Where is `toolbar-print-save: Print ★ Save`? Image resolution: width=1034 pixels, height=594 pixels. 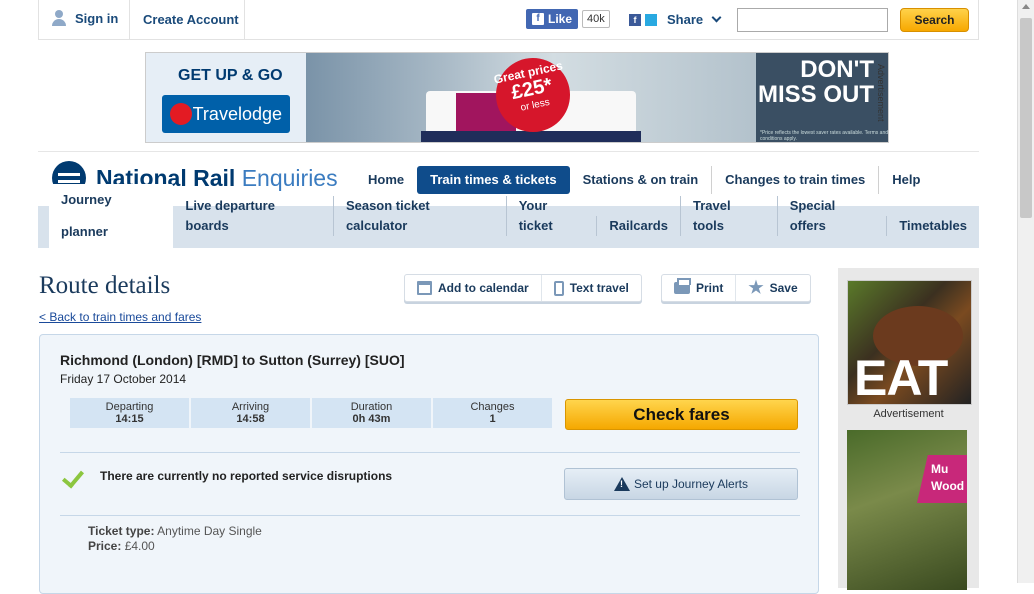 toolbar-print-save: Print ★ Save is located at coordinates (736, 288).